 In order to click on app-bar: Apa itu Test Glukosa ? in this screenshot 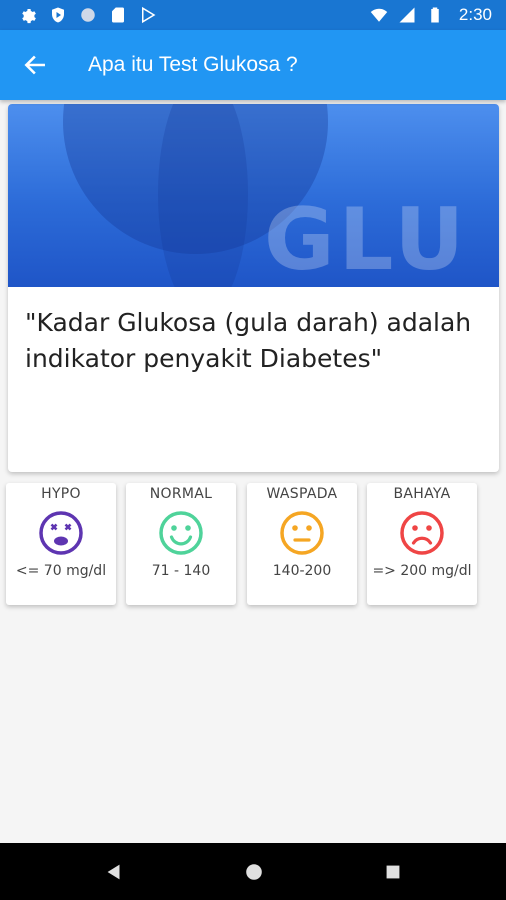, I will do `click(253, 65)`.